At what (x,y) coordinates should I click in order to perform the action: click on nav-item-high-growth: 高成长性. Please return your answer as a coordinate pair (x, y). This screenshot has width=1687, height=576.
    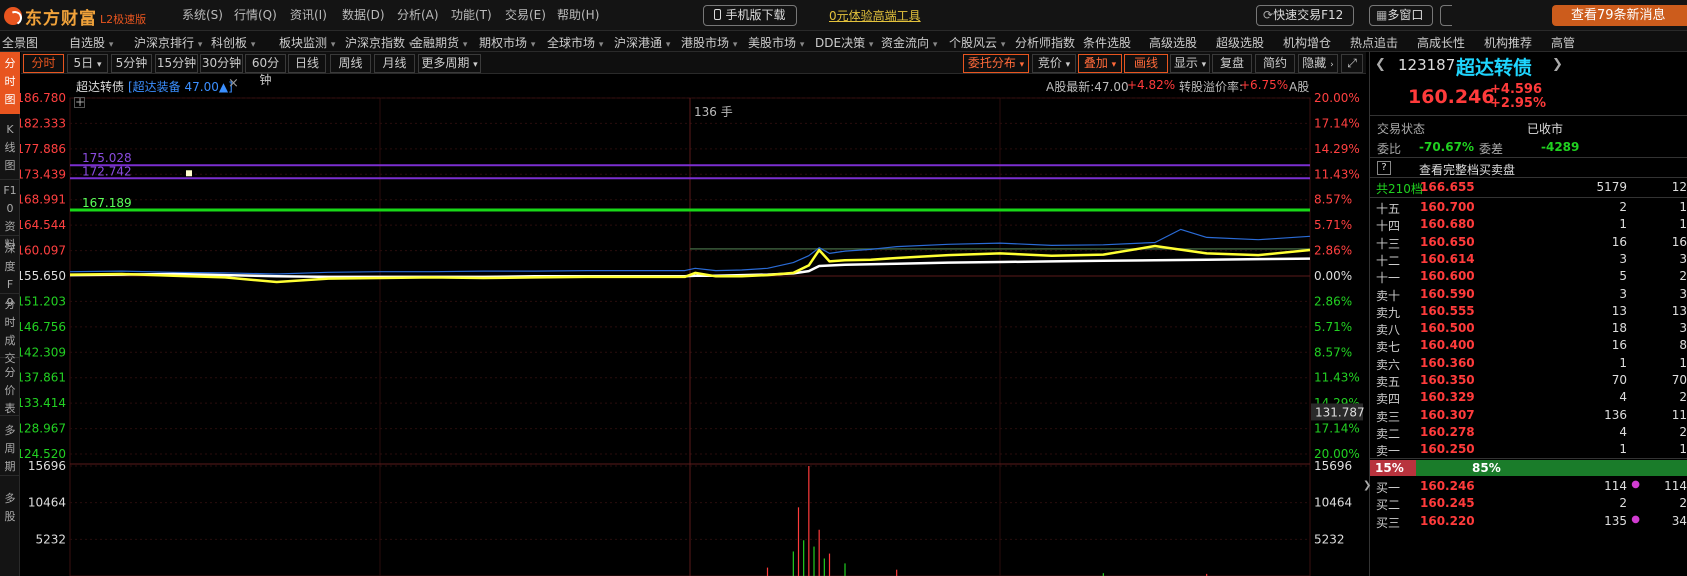
    Looking at the image, I should click on (1441, 42).